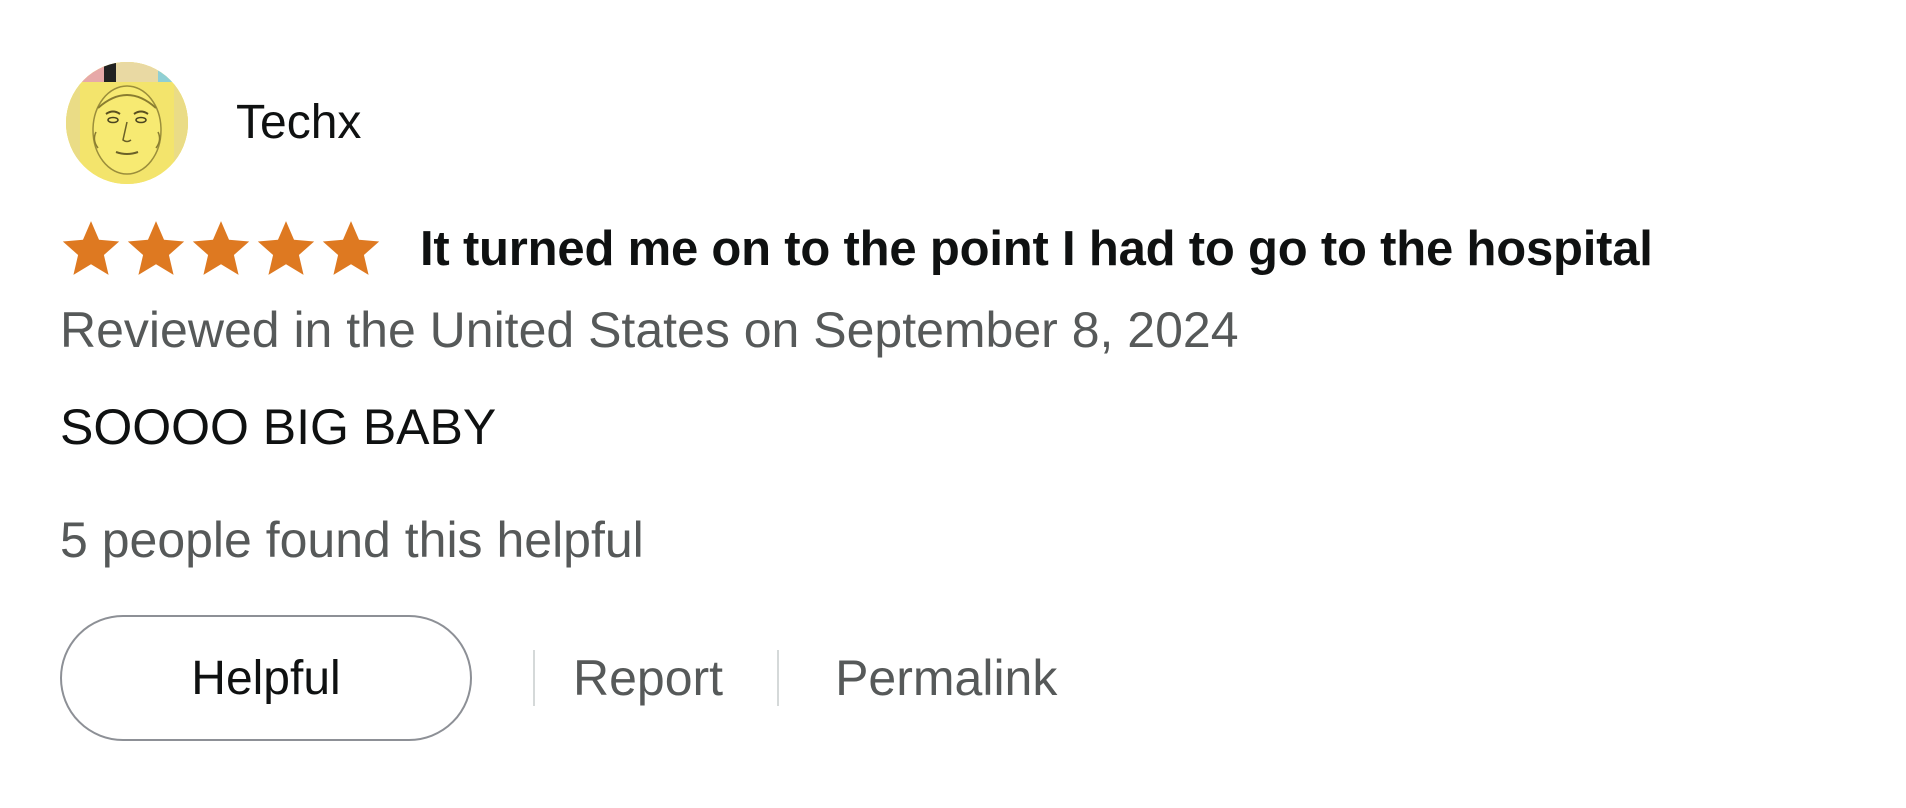 Image resolution: width=1906 pixels, height=808 pixels. Describe the element at coordinates (266, 678) in the screenshot. I see `helpful-button: Helpful` at that location.